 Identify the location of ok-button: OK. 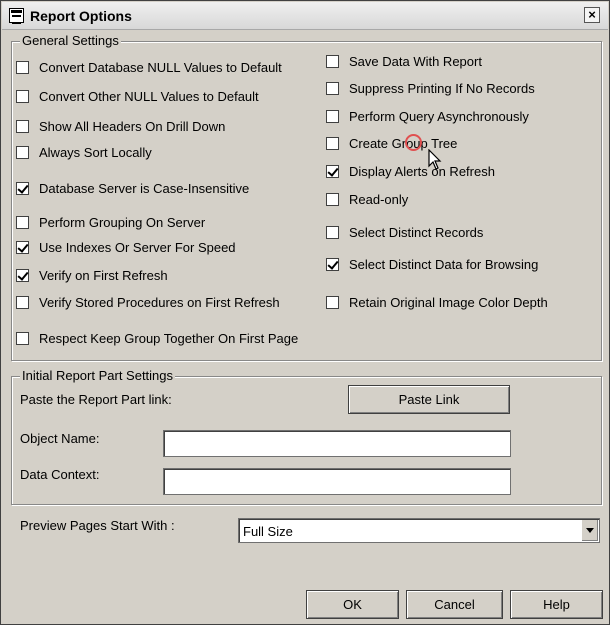
(352, 604).